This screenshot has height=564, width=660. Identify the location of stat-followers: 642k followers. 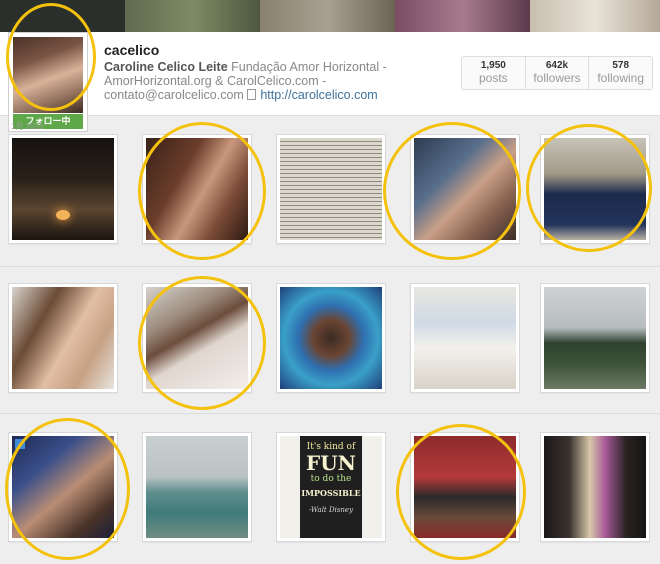
(558, 73).